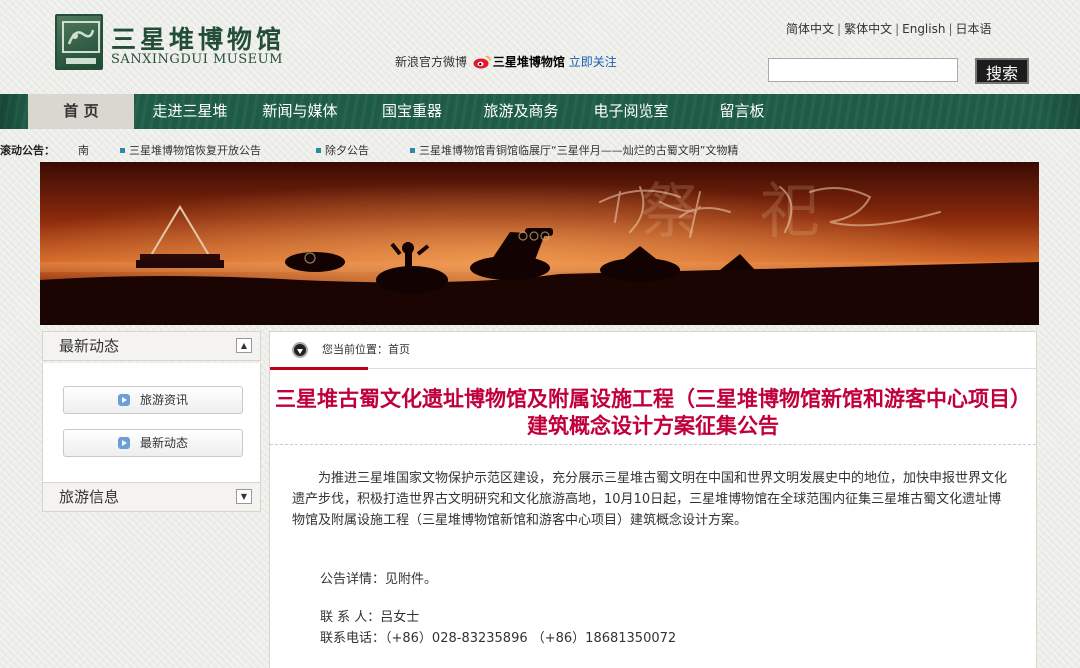 The width and height of the screenshot is (1080, 668). What do you see at coordinates (498, 638) in the screenshot?
I see `article-phone: 联系电话：（+86）028-83235896 （+86）18681350072` at bounding box center [498, 638].